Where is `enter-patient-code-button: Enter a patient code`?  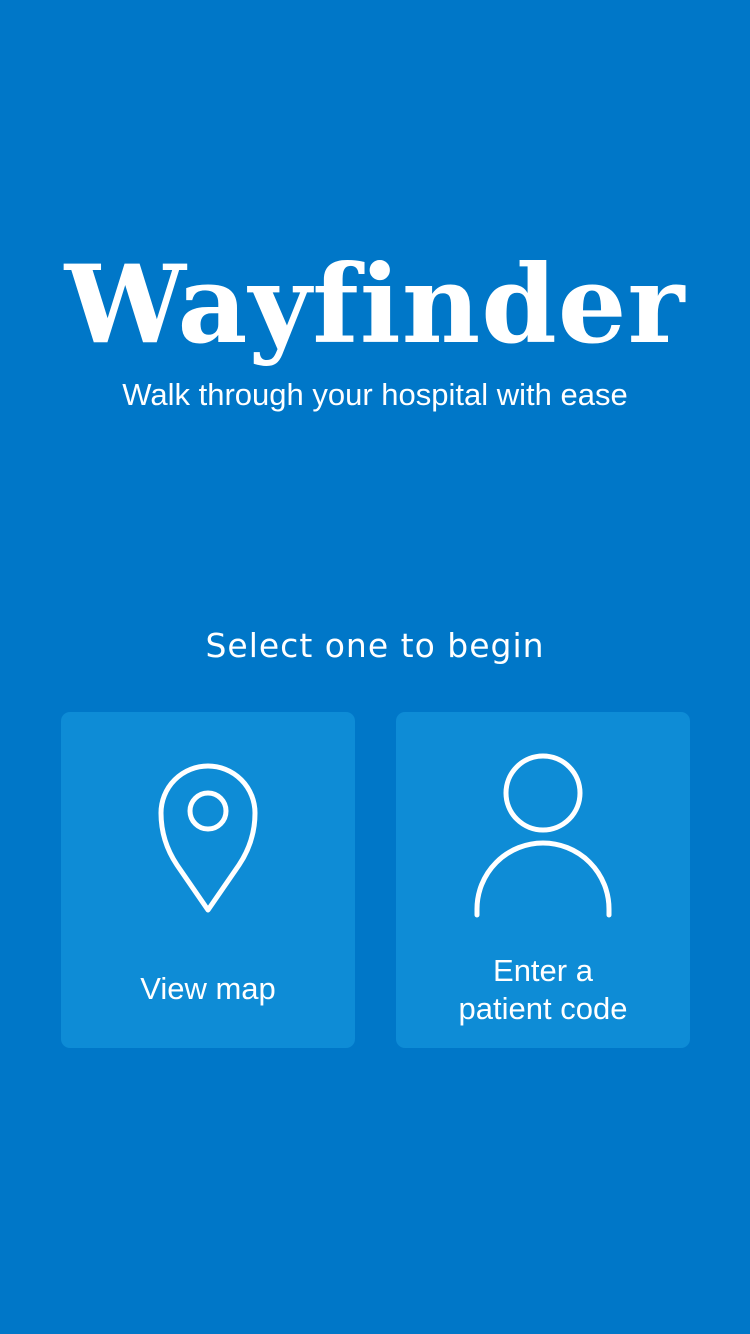
enter-patient-code-button: Enter a patient code is located at coordinates (543, 880).